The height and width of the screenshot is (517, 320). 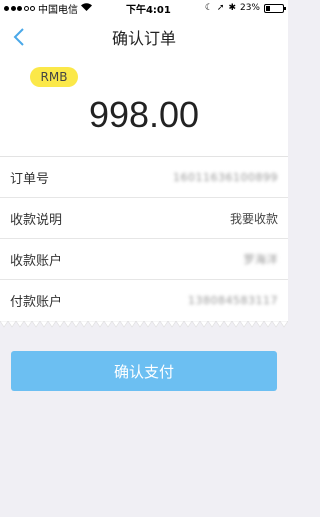 I want to click on status-time: 下午4:01, so click(x=148, y=10).